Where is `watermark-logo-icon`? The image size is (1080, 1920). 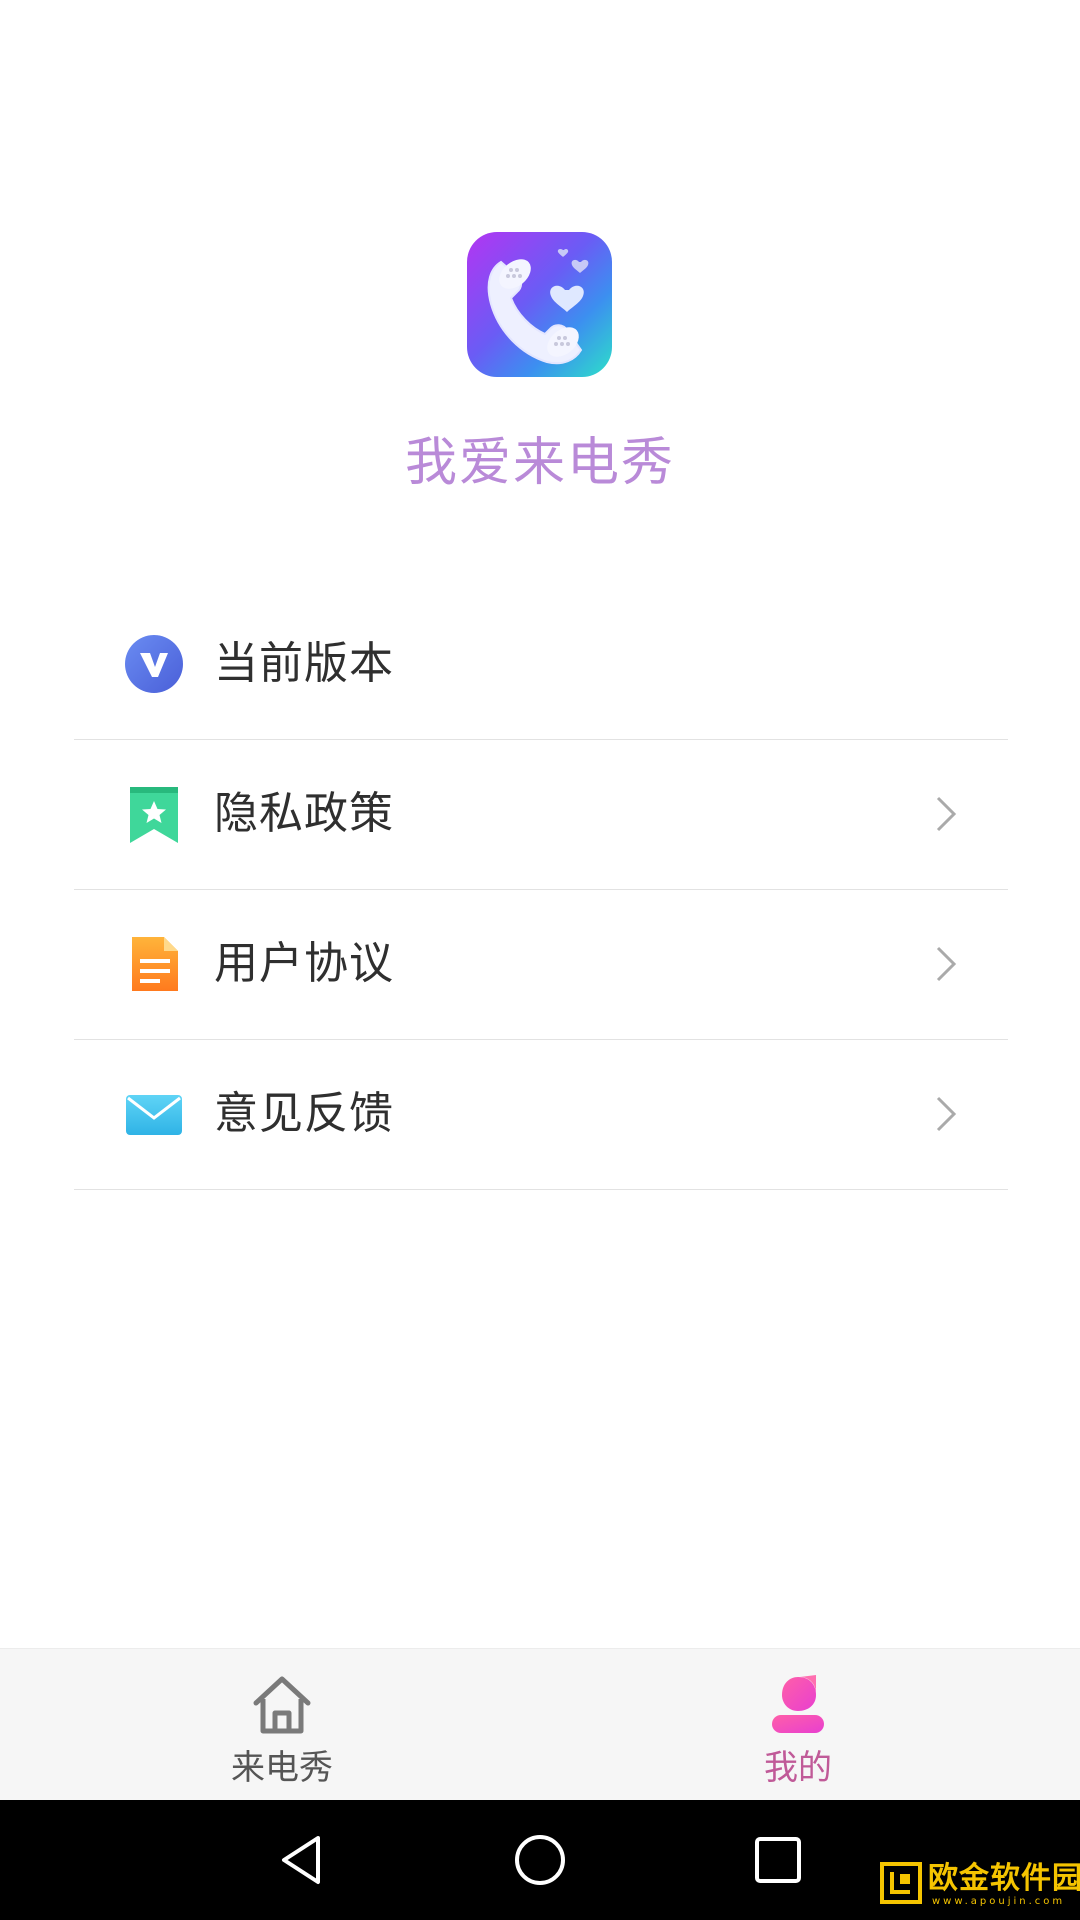 watermark-logo-icon is located at coordinates (901, 1883).